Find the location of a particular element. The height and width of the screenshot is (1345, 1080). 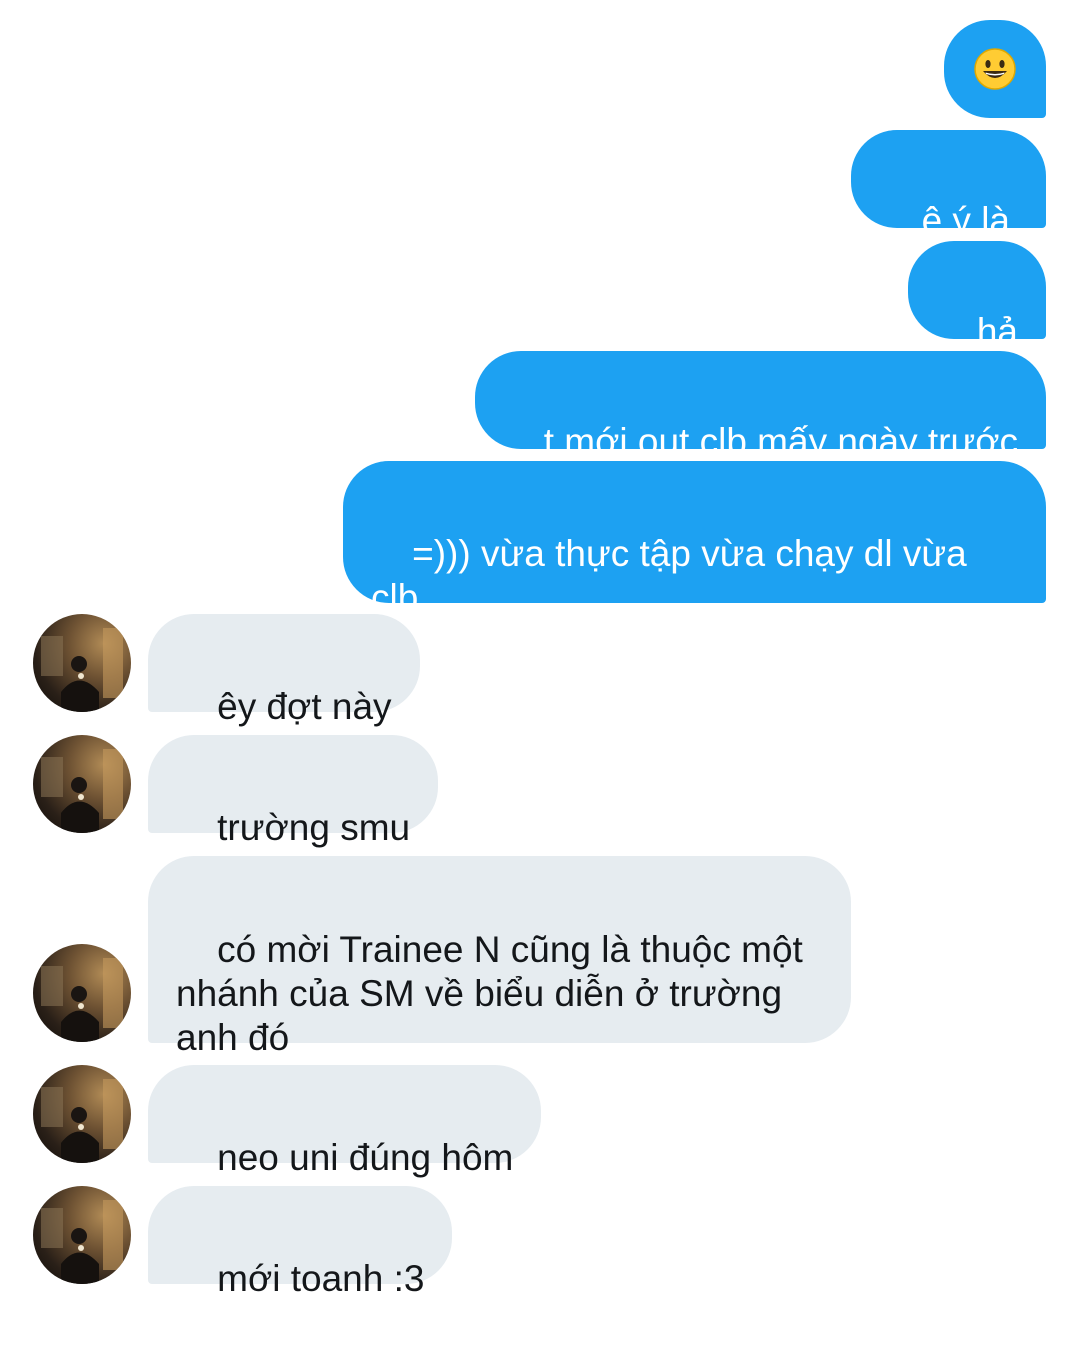

sent-message-emoji is located at coordinates (995, 69).